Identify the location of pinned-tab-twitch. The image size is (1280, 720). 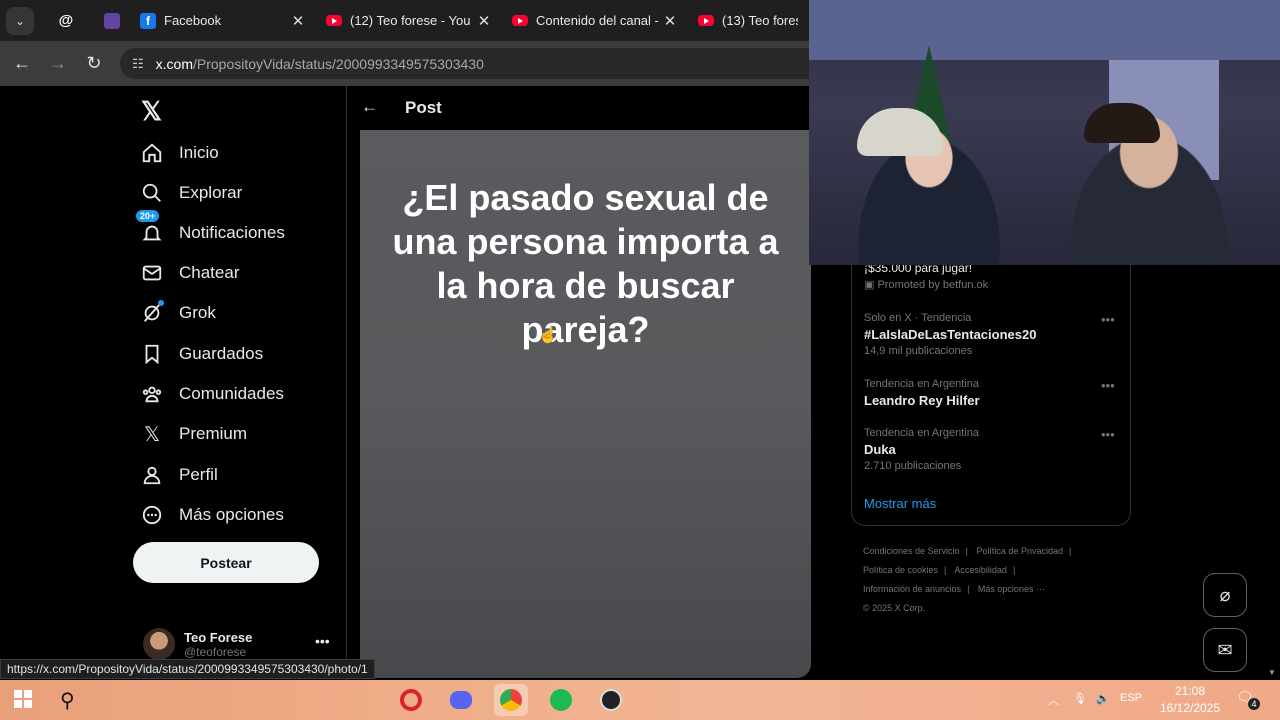
(112, 21).